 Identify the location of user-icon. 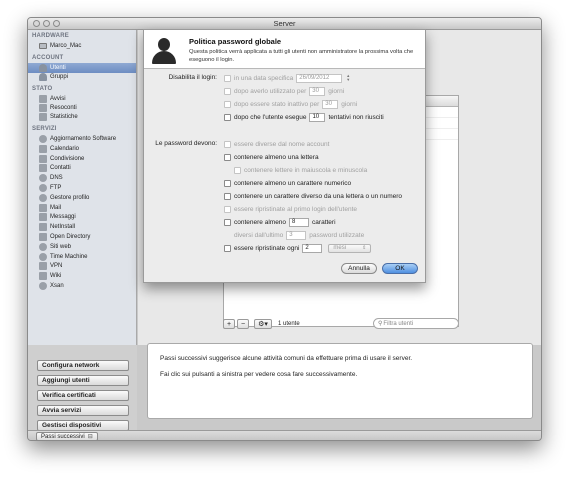
(43, 68).